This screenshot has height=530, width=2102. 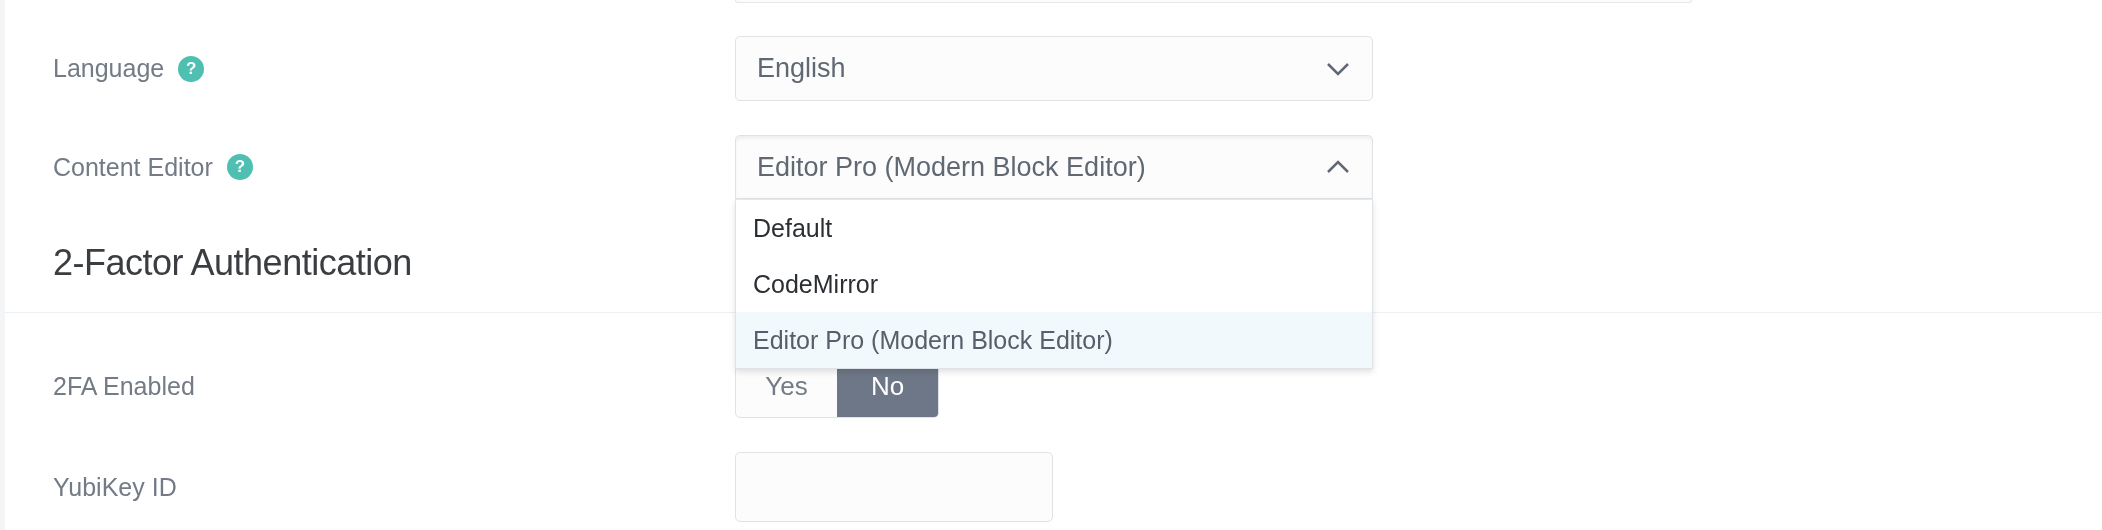 I want to click on field-label: Language, so click(x=109, y=68).